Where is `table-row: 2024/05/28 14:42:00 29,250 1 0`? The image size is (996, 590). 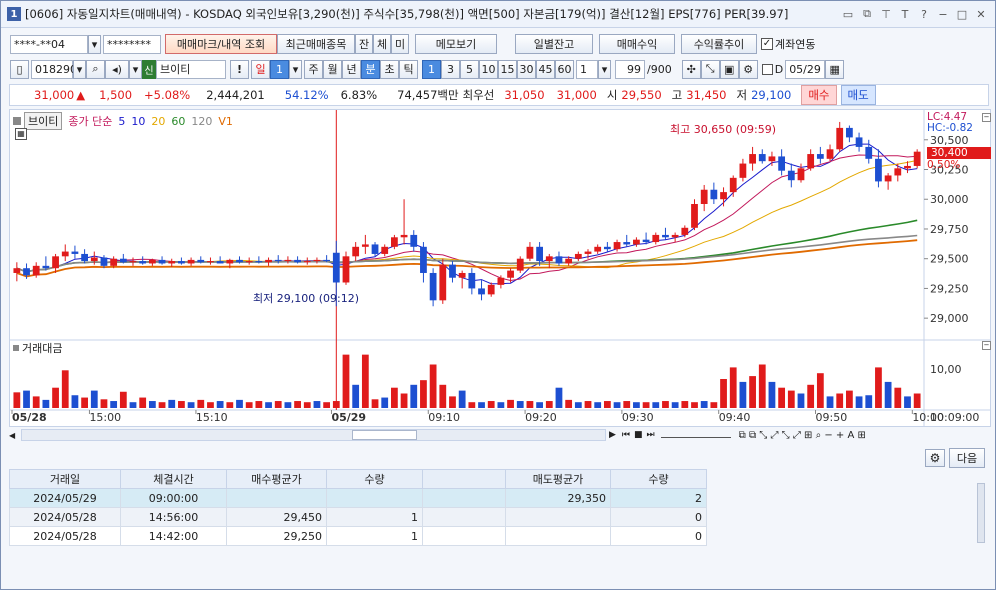 table-row: 2024/05/28 14:42:00 29,250 1 0 is located at coordinates (358, 536).